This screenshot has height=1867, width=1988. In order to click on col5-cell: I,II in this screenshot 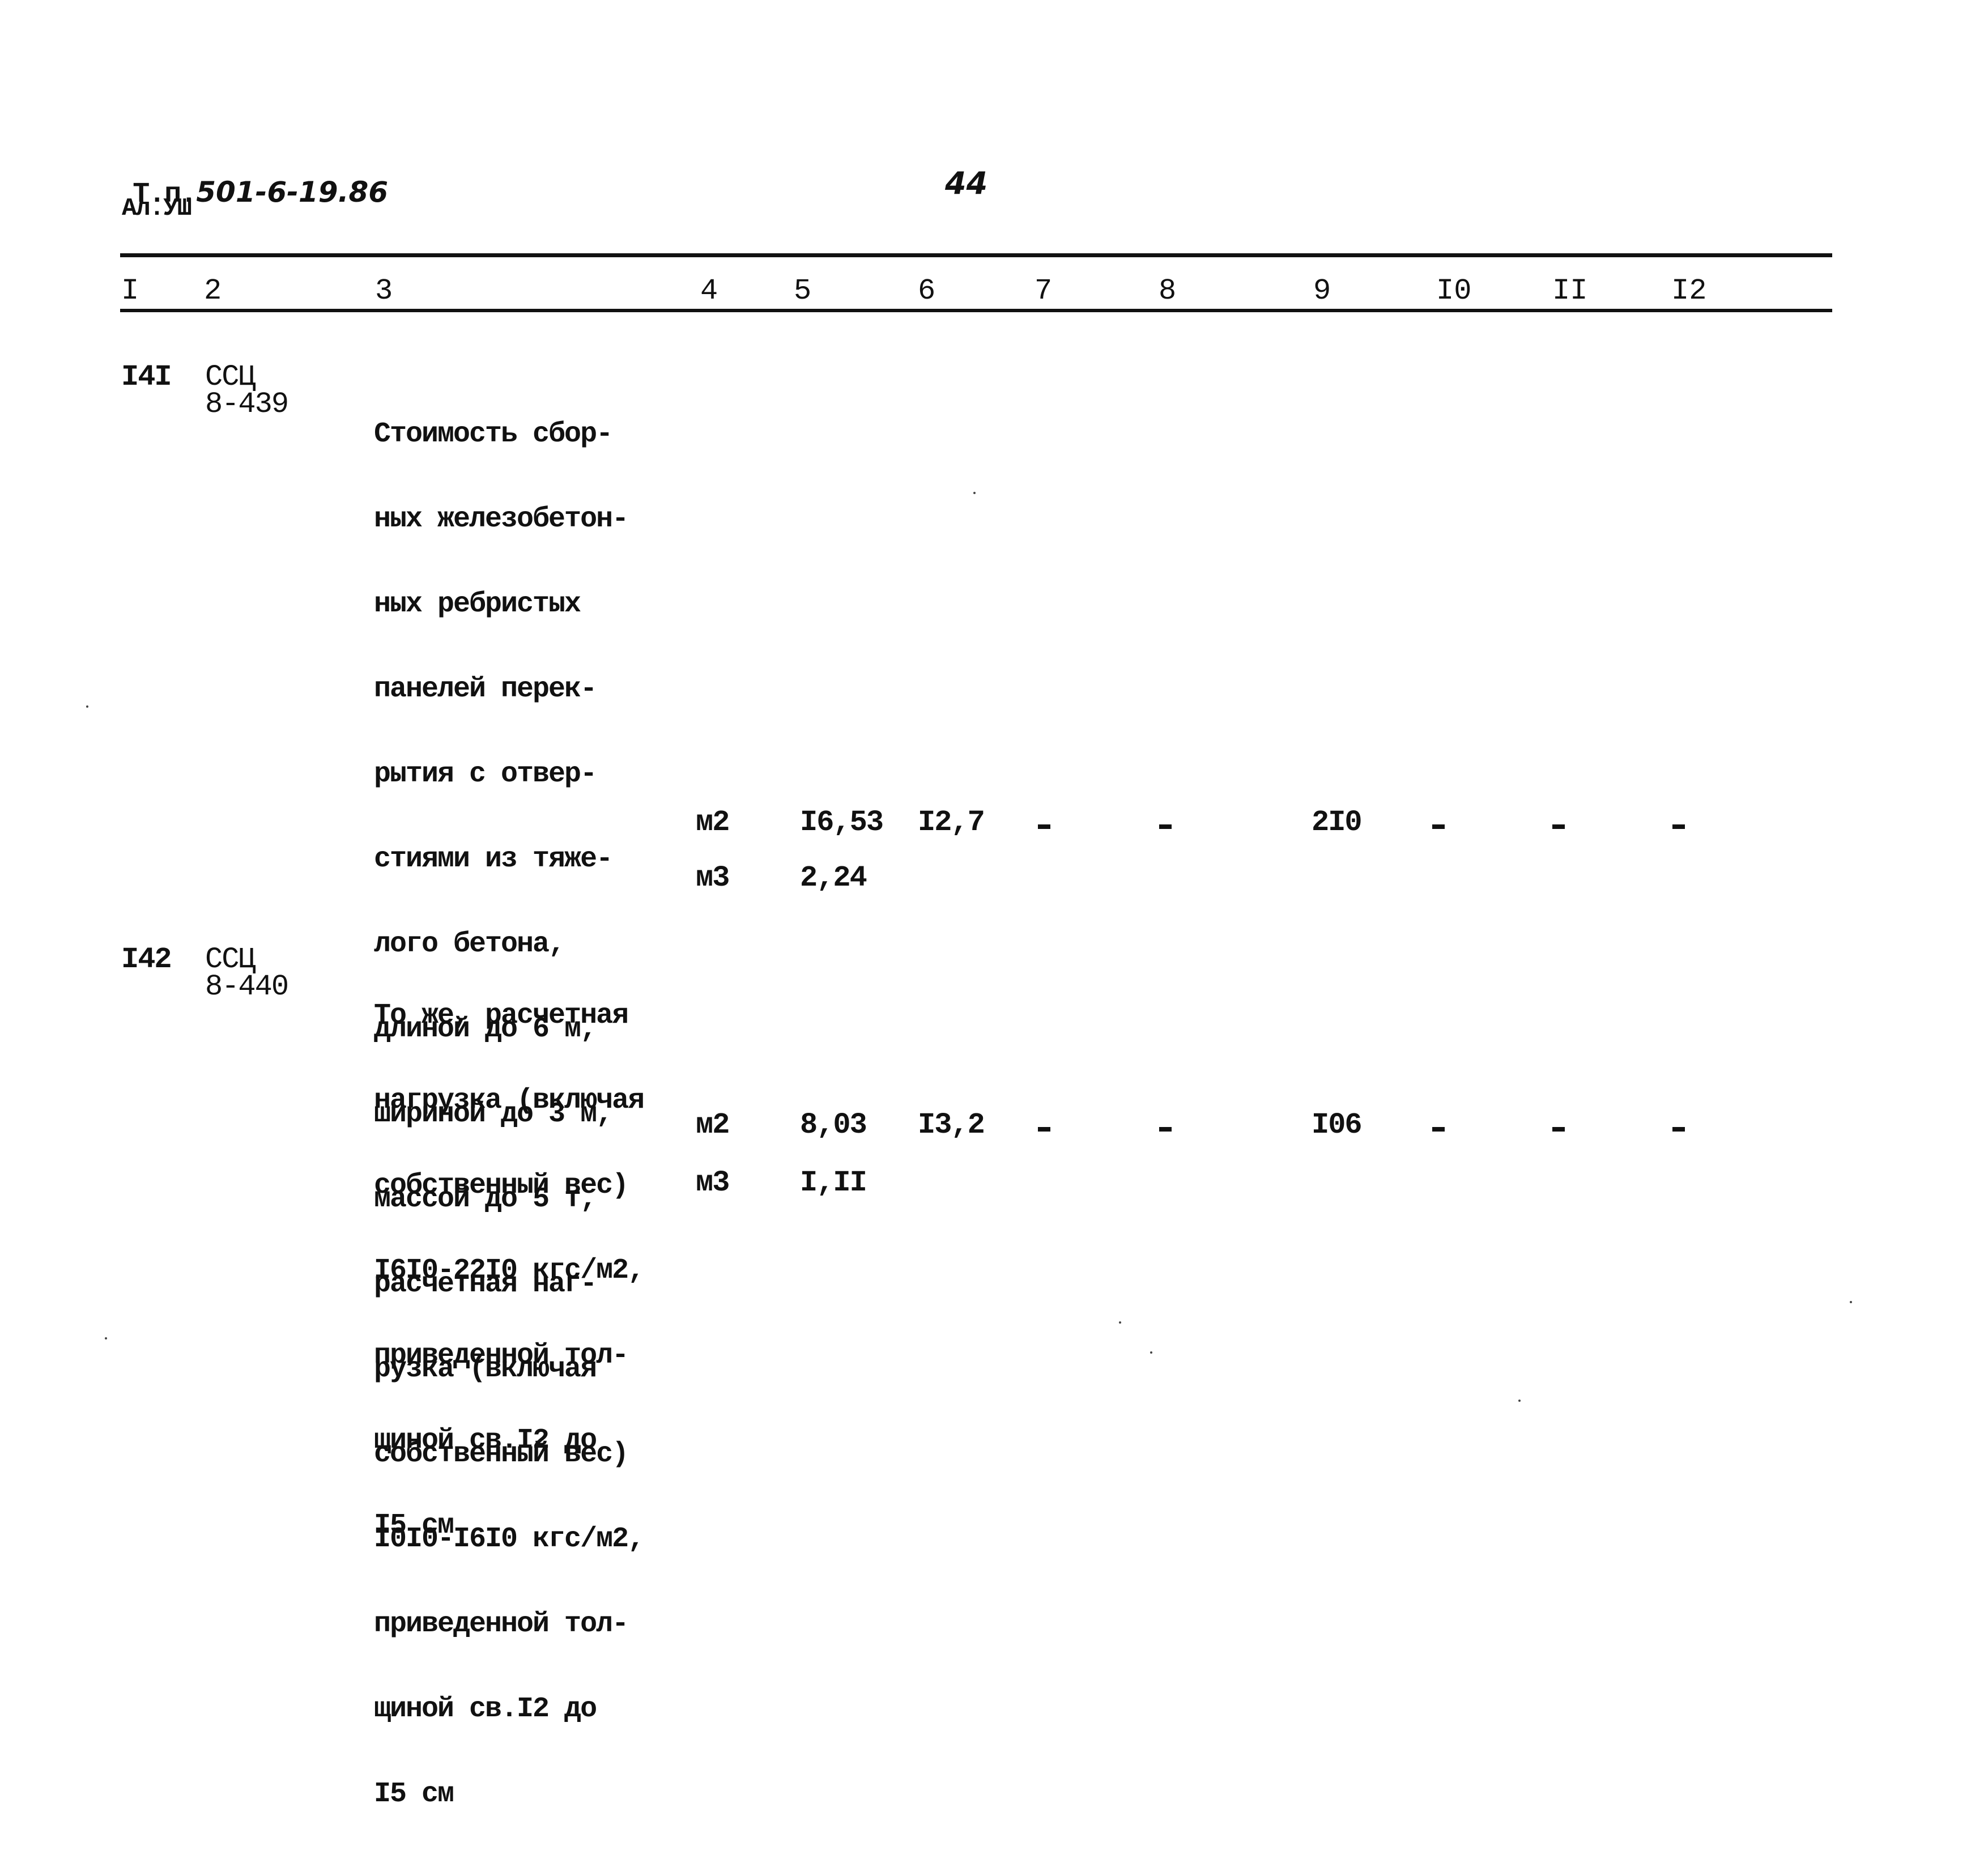, I will do `click(833, 1183)`.